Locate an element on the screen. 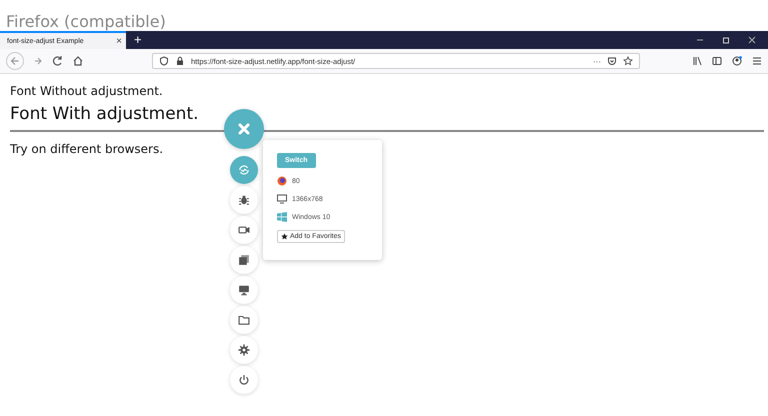 The image size is (768, 416). page-text: Font With adjustment. is located at coordinates (105, 114).